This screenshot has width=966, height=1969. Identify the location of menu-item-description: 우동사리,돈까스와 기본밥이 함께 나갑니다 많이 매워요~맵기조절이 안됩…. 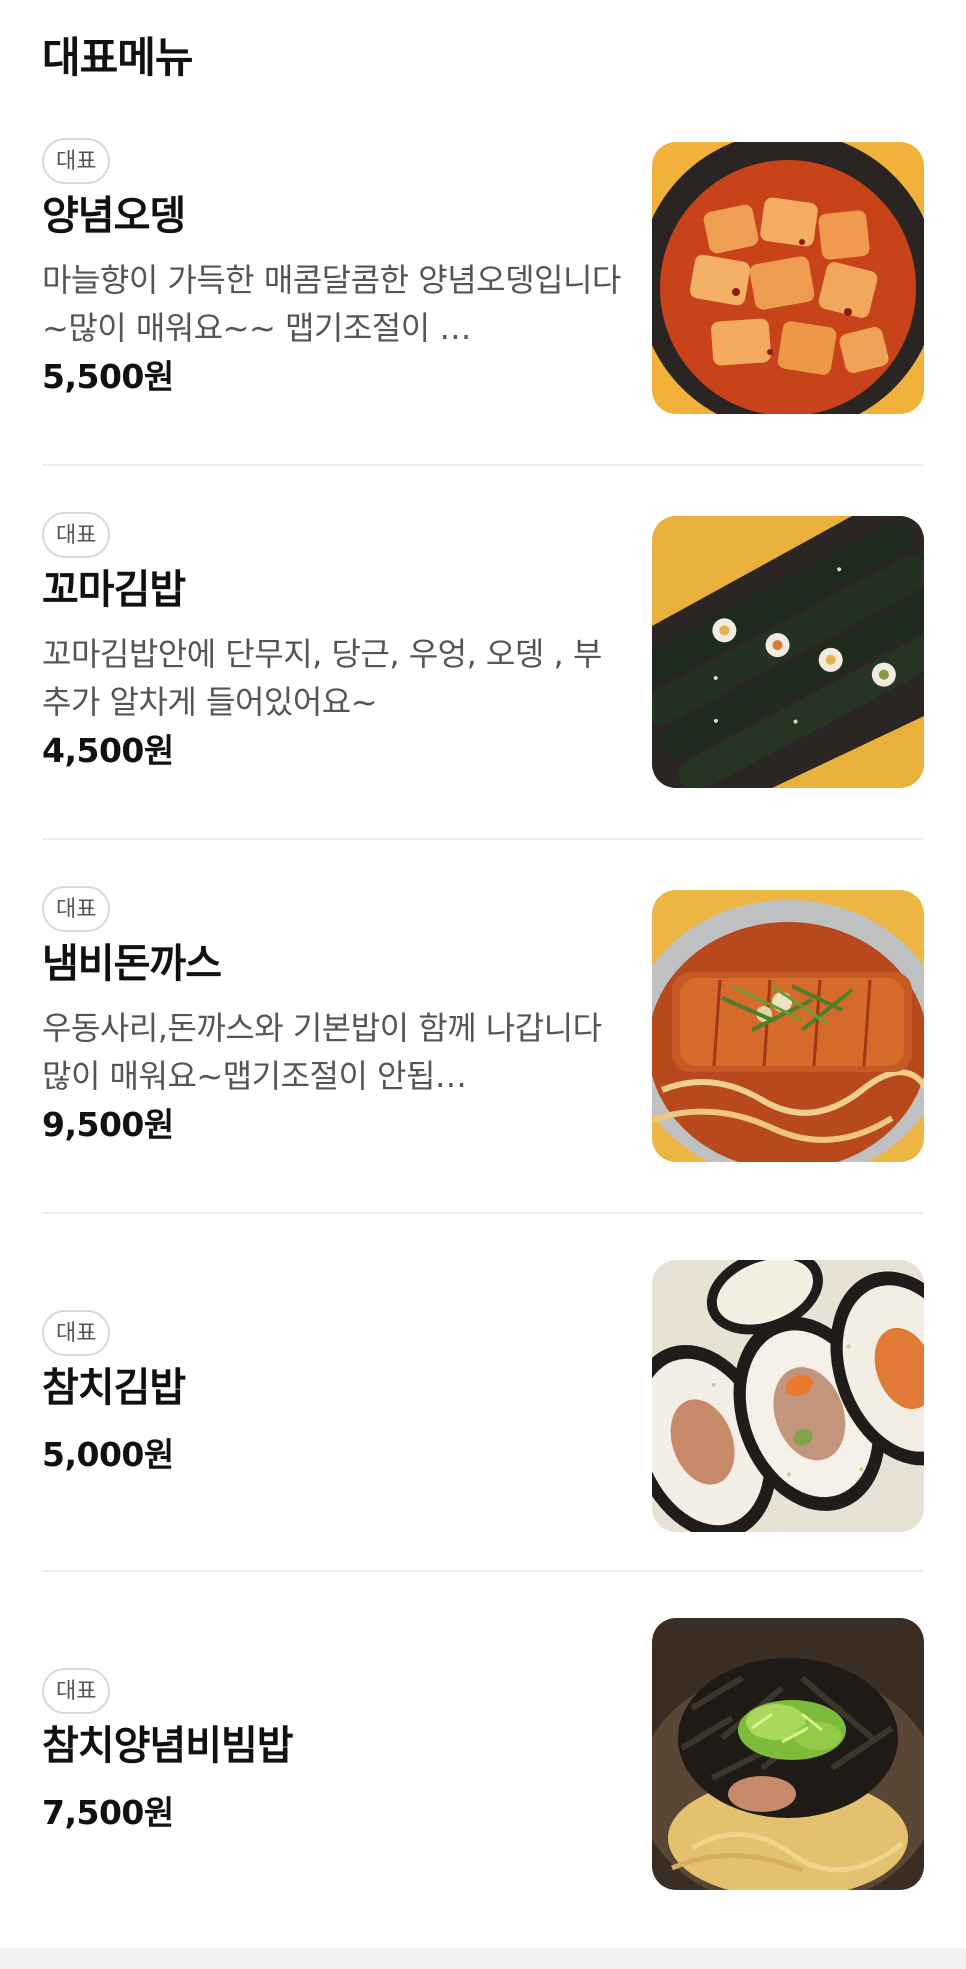
(322, 1052).